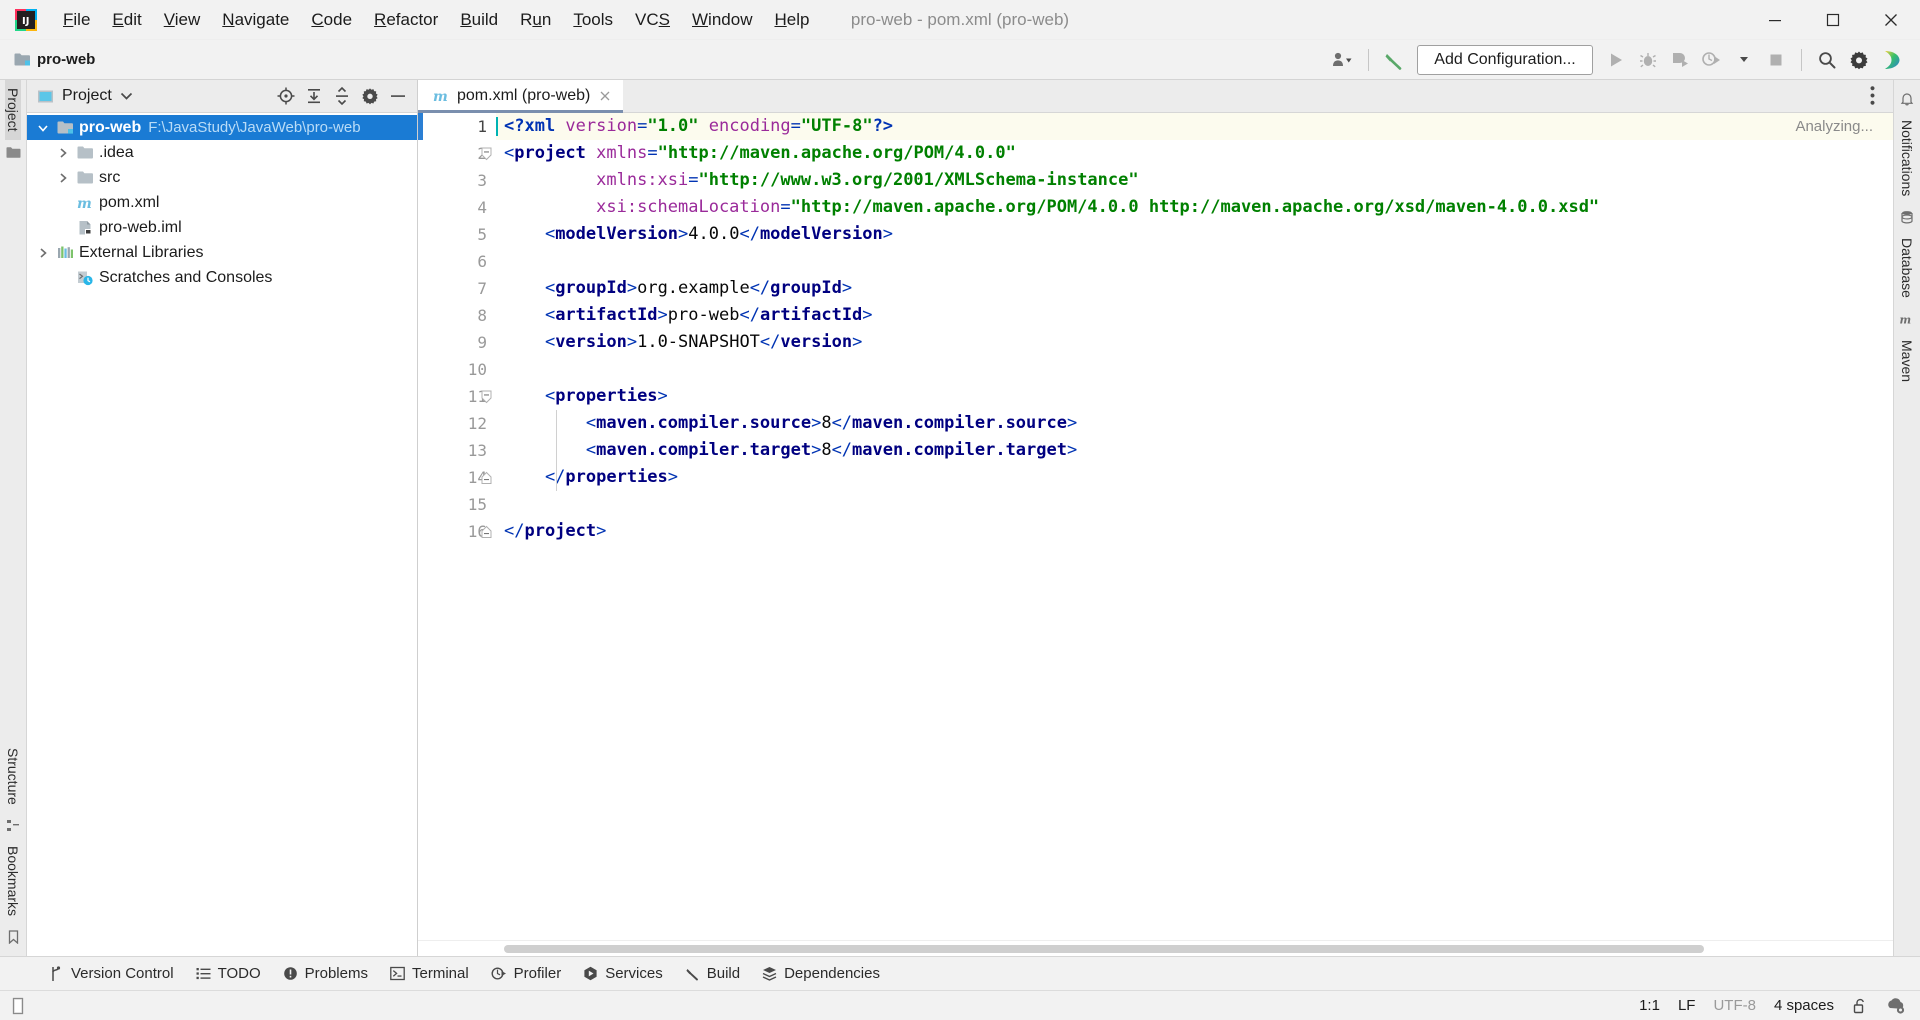  I want to click on sidebar-item-maven: Maven, so click(1907, 361).